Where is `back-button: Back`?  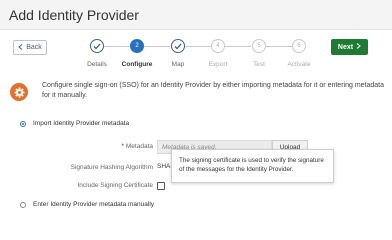 back-button: Back is located at coordinates (30, 47).